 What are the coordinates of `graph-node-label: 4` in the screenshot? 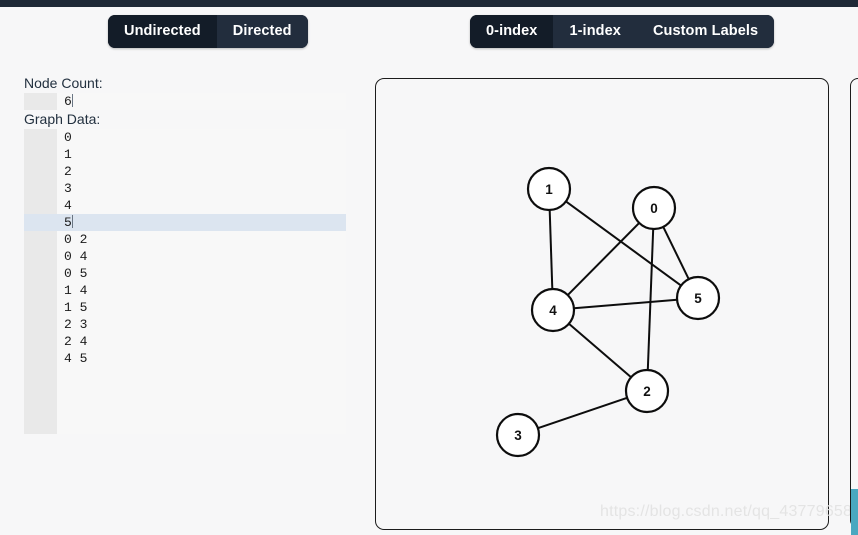 It's located at (553, 310).